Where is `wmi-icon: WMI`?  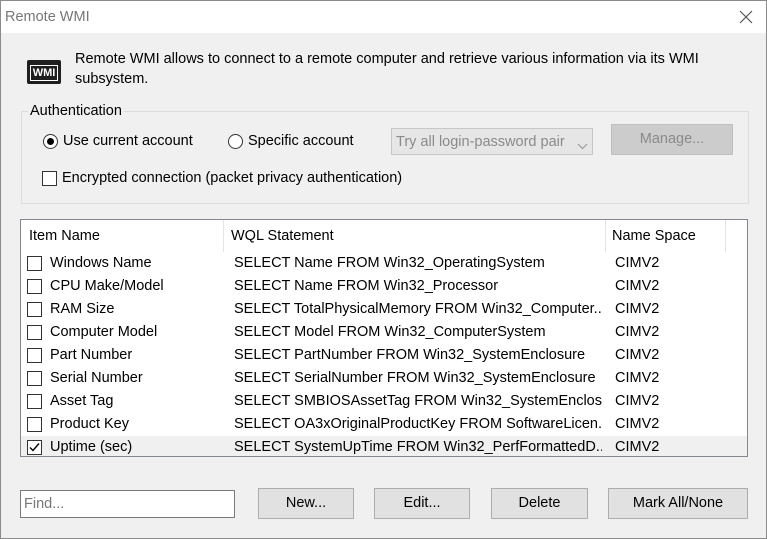 wmi-icon: WMI is located at coordinates (44, 72).